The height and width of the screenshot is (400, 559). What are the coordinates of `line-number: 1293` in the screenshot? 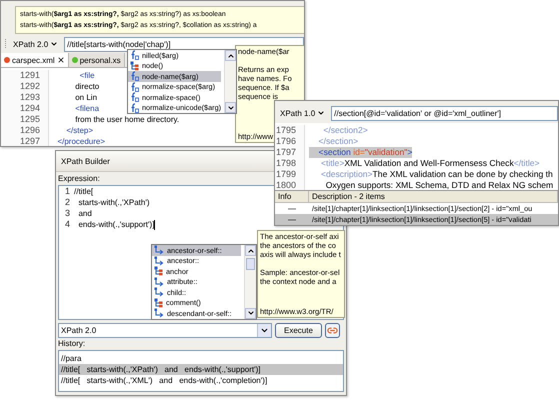 It's located at (25, 97).